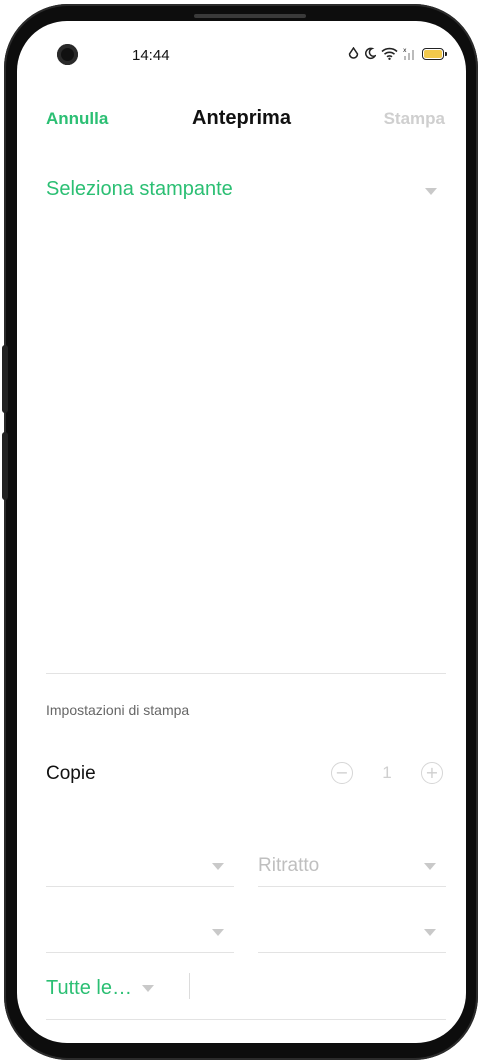  Describe the element at coordinates (139, 189) in the screenshot. I see `printer-select-label: Seleziona stampante` at that location.